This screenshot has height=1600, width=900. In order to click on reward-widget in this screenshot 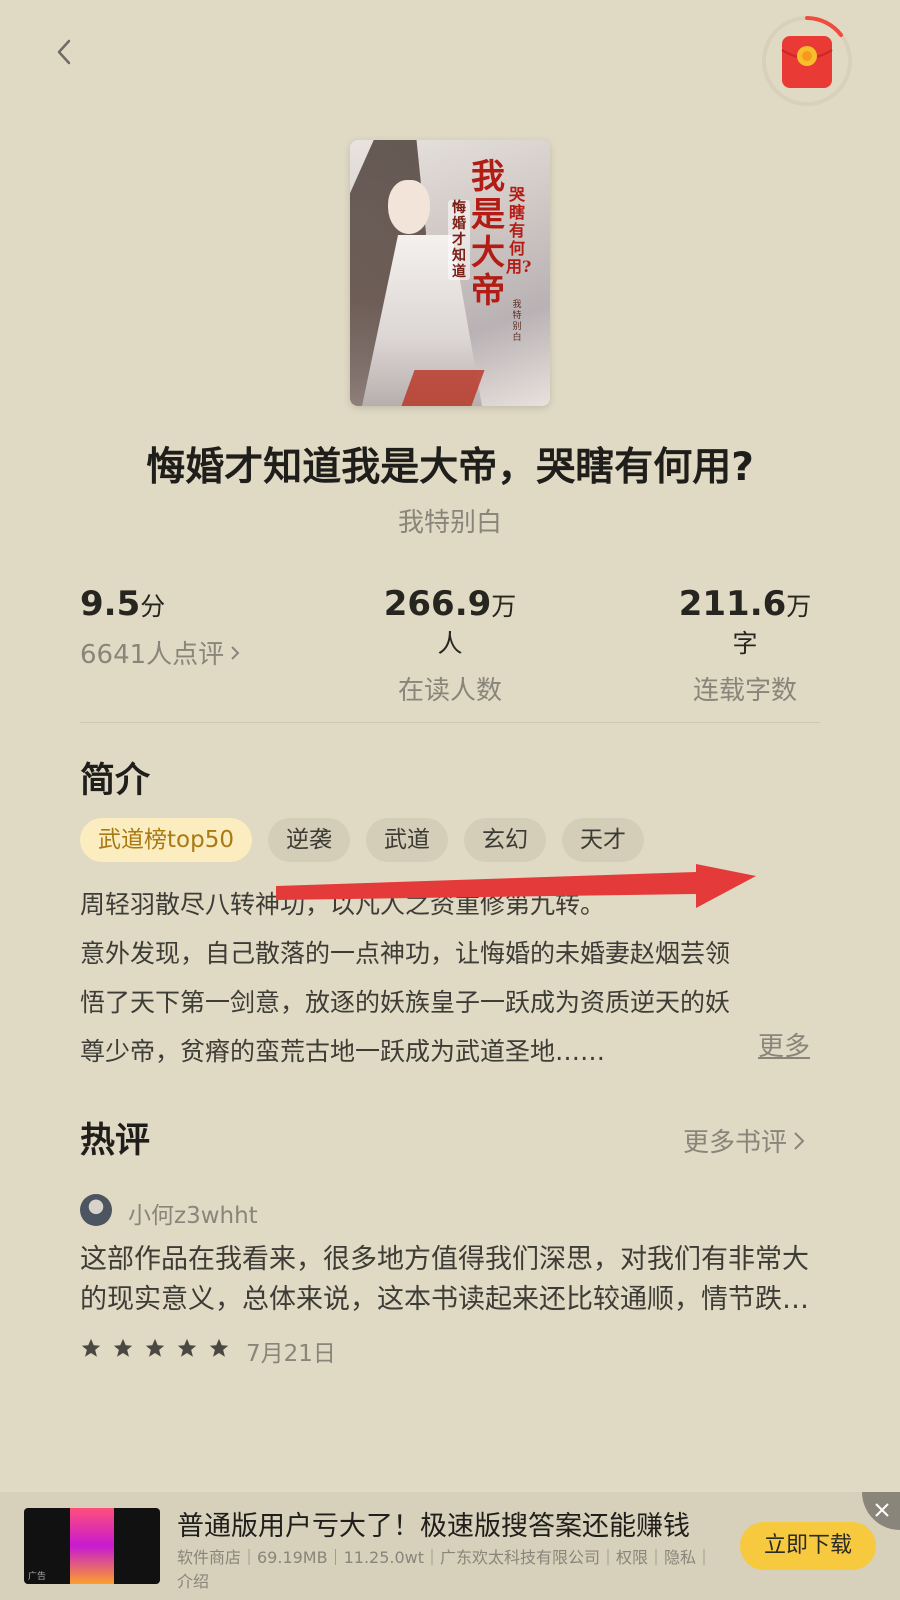, I will do `click(807, 61)`.